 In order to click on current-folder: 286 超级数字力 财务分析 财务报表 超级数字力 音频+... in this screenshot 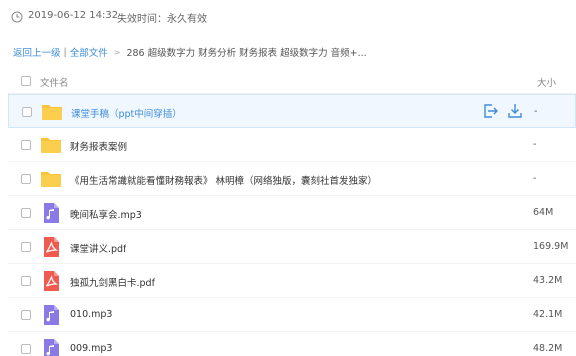, I will do `click(246, 53)`.